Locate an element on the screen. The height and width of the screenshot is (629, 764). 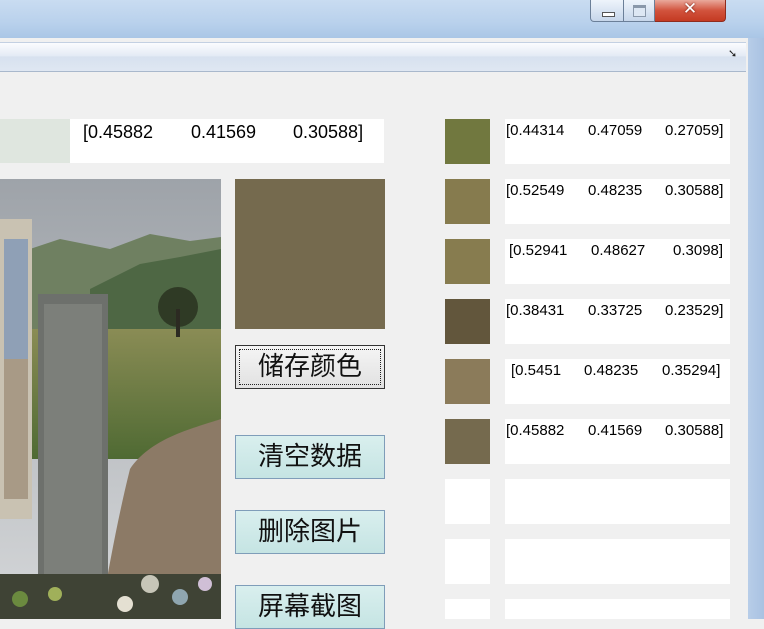
saved-g: 0.33725 is located at coordinates (615, 310).